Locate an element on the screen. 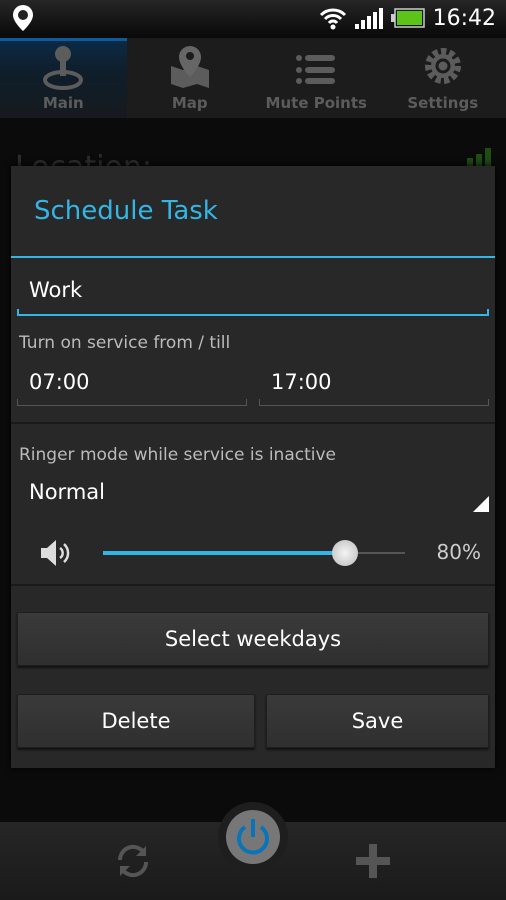 Image resolution: width=506 pixels, height=900 pixels. from-underline is located at coordinates (132, 402).